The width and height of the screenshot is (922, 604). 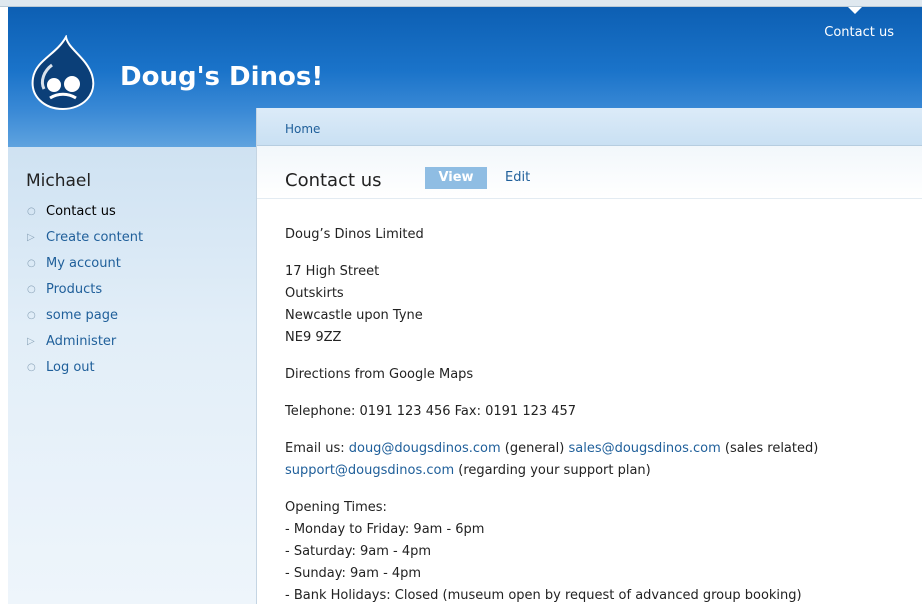 I want to click on email-prefix: Email us:, so click(x=317, y=448).